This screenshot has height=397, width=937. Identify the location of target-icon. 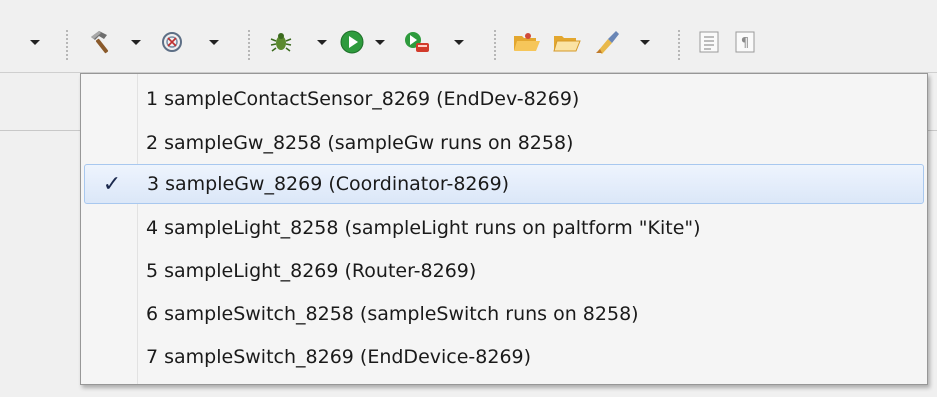
(172, 42).